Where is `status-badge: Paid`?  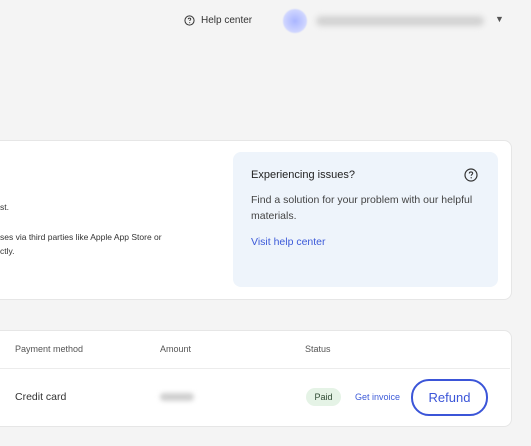 status-badge: Paid is located at coordinates (323, 397).